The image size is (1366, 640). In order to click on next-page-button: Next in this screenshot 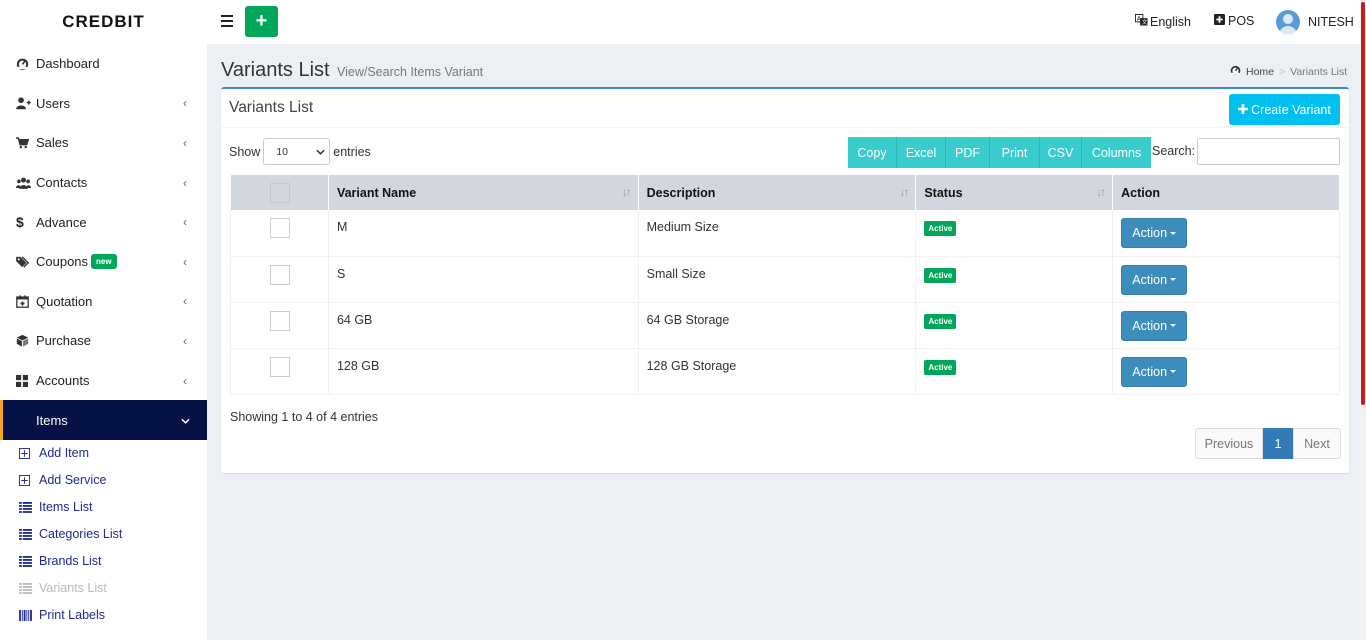, I will do `click(1317, 443)`.